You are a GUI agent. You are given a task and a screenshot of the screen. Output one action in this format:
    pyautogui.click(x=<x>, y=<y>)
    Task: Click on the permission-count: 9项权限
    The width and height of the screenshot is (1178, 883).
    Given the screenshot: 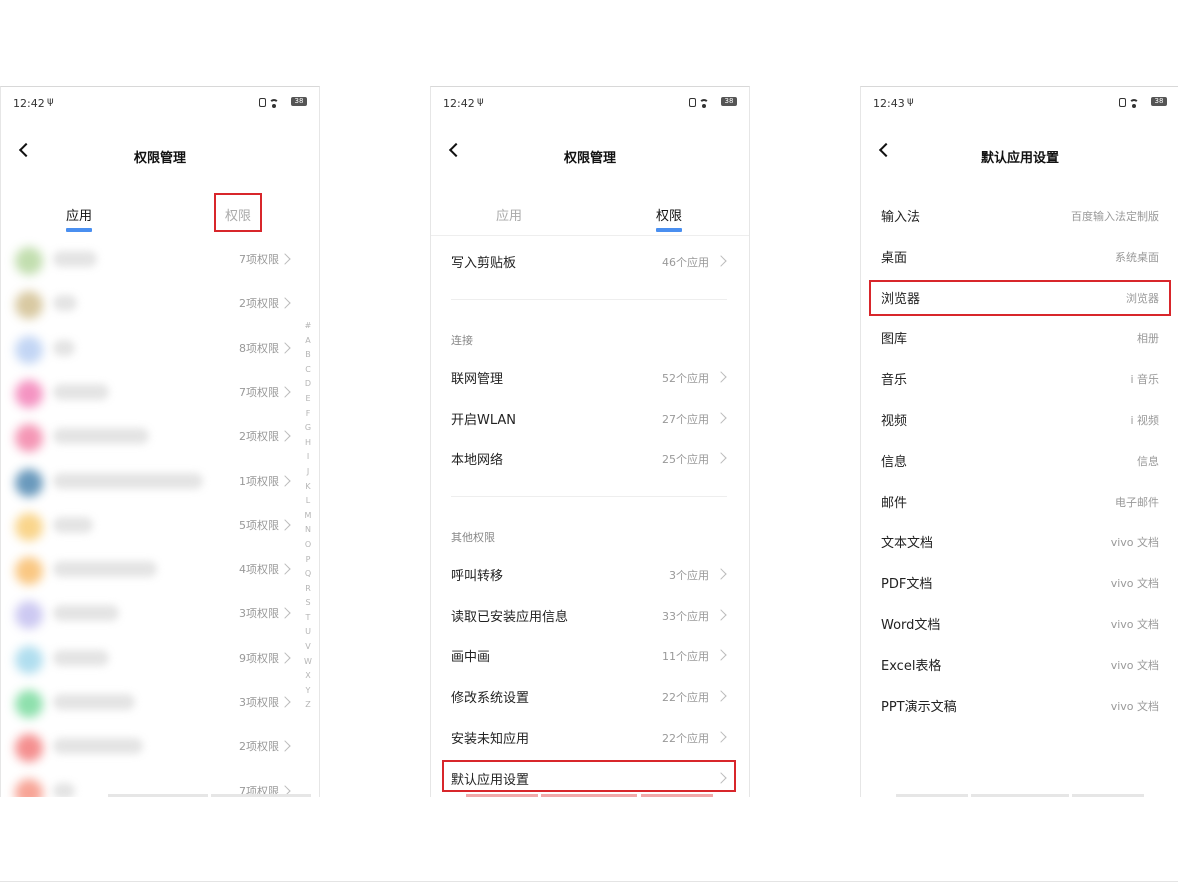 What is the action you would take?
    pyautogui.click(x=259, y=658)
    